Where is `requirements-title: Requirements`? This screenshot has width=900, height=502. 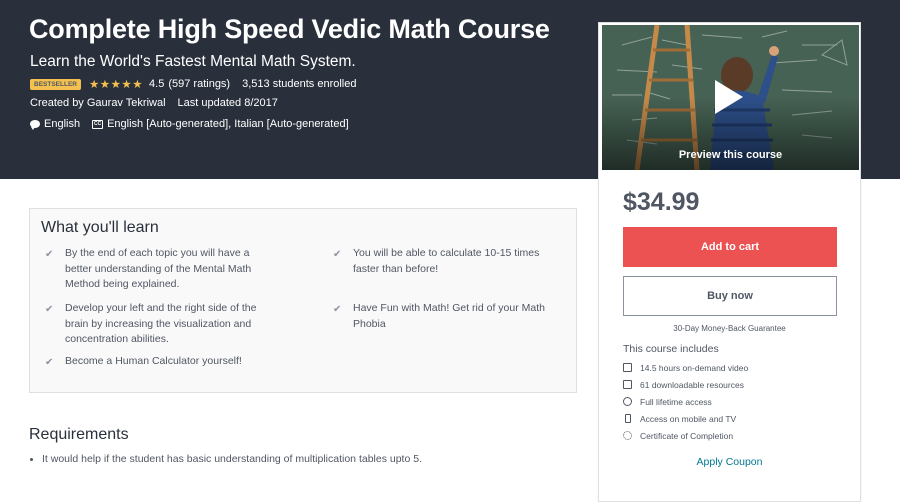
requirements-title: Requirements is located at coordinates (79, 434).